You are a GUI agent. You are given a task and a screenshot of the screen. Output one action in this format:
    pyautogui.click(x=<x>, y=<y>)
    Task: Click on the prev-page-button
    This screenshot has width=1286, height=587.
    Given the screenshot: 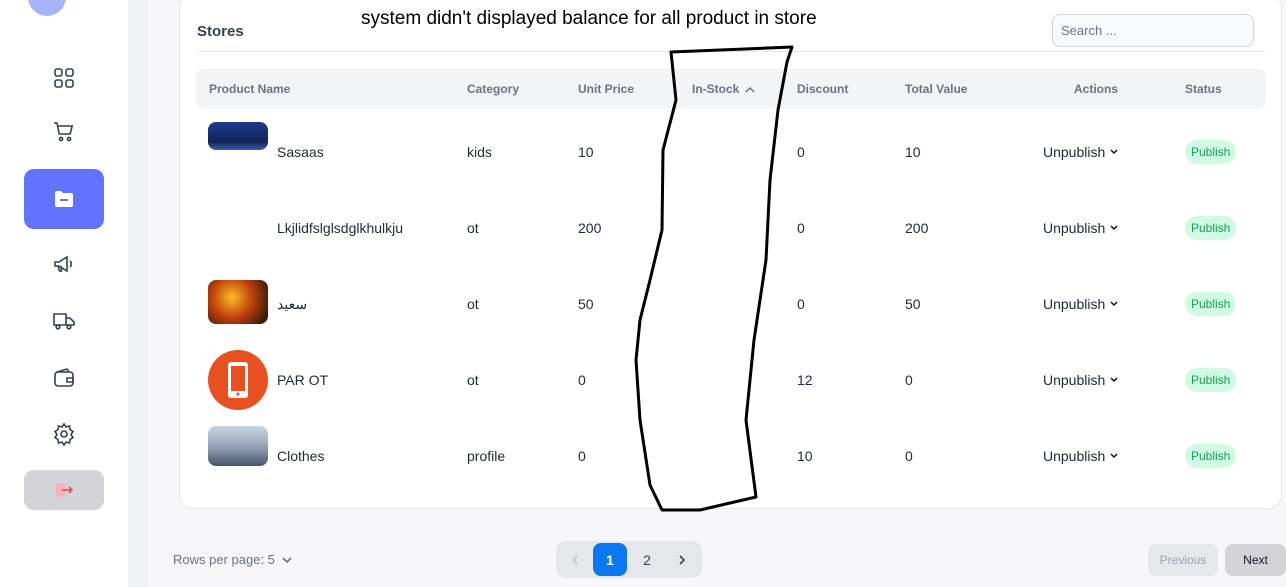 What is the action you would take?
    pyautogui.click(x=575, y=559)
    